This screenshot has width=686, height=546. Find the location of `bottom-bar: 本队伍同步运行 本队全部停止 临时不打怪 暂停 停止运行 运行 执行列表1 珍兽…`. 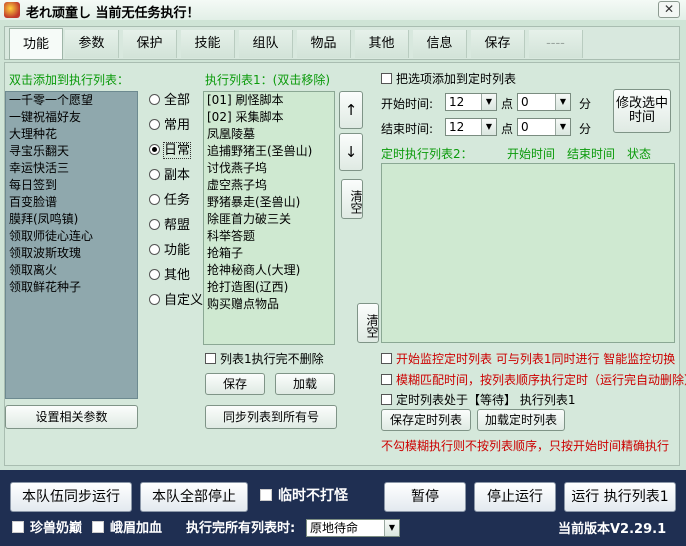

bottom-bar: 本队伍同步运行 本队全部停止 临时不打怪 暂停 停止运行 运行 执行列表1 珍兽… is located at coordinates (343, 508).